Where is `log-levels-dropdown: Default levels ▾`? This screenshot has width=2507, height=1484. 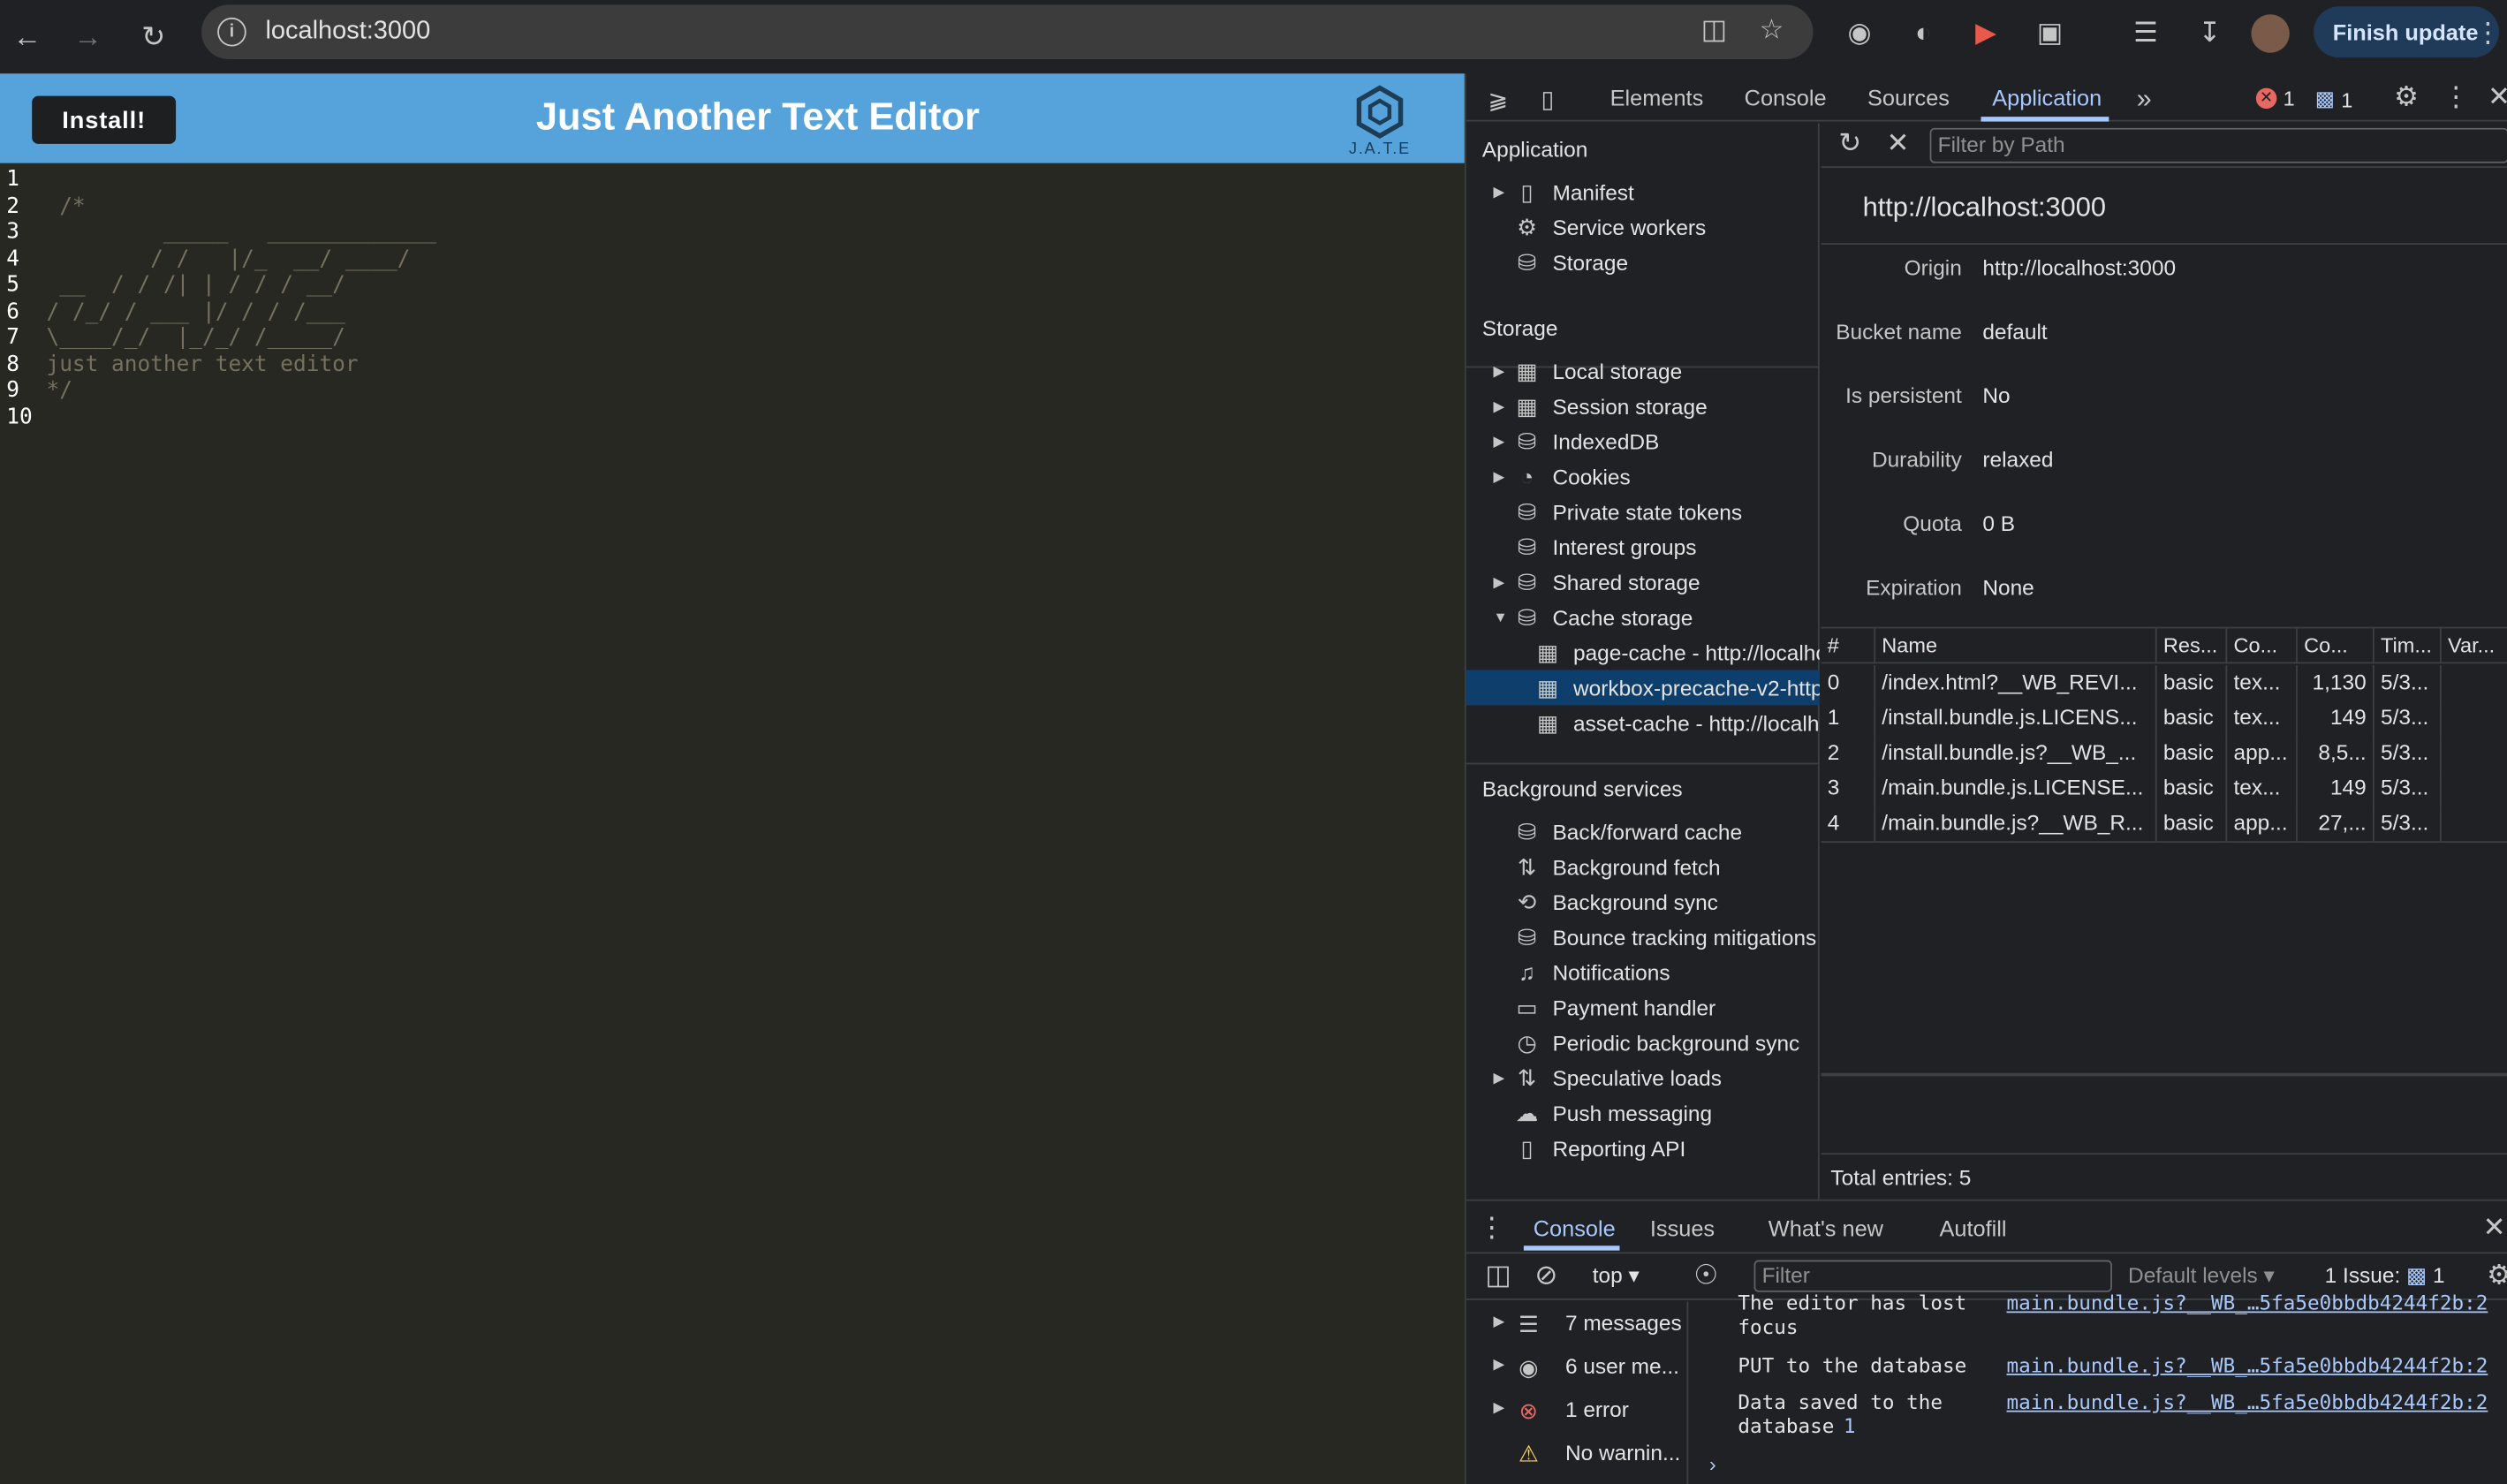 log-levels-dropdown: Default levels ▾ is located at coordinates (2201, 1276).